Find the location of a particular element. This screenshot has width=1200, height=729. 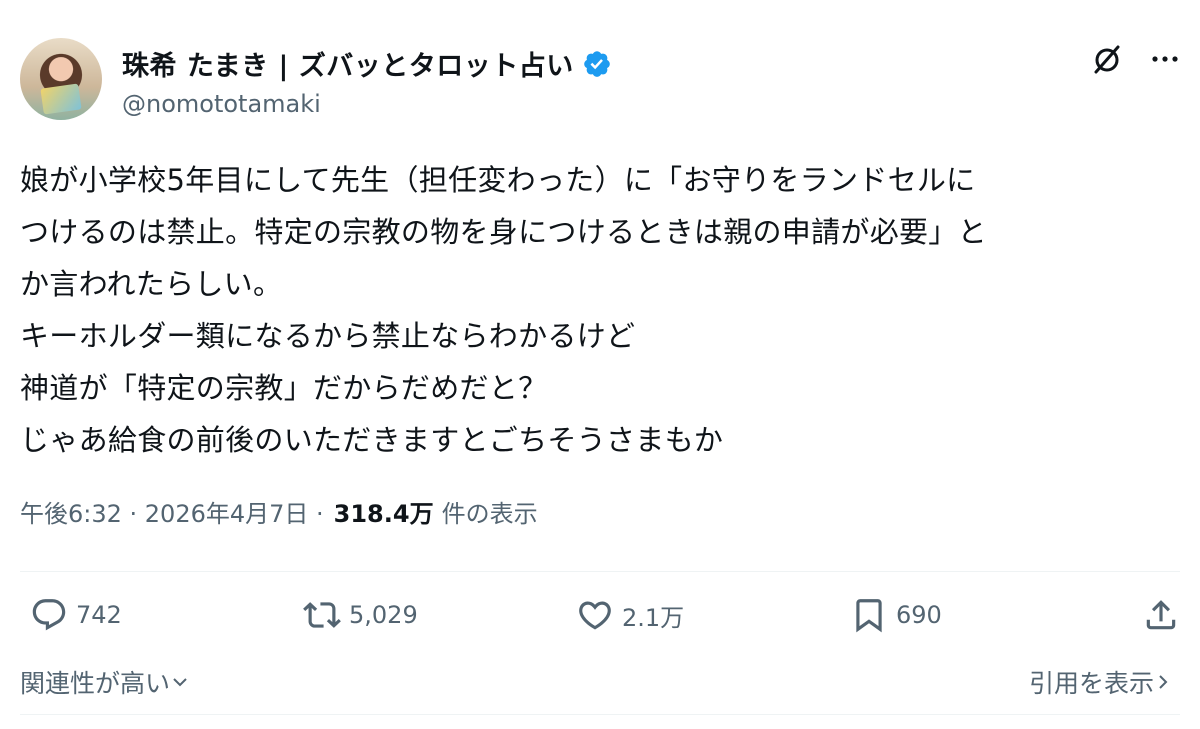

views-label: 件の表示 is located at coordinates (489, 514).